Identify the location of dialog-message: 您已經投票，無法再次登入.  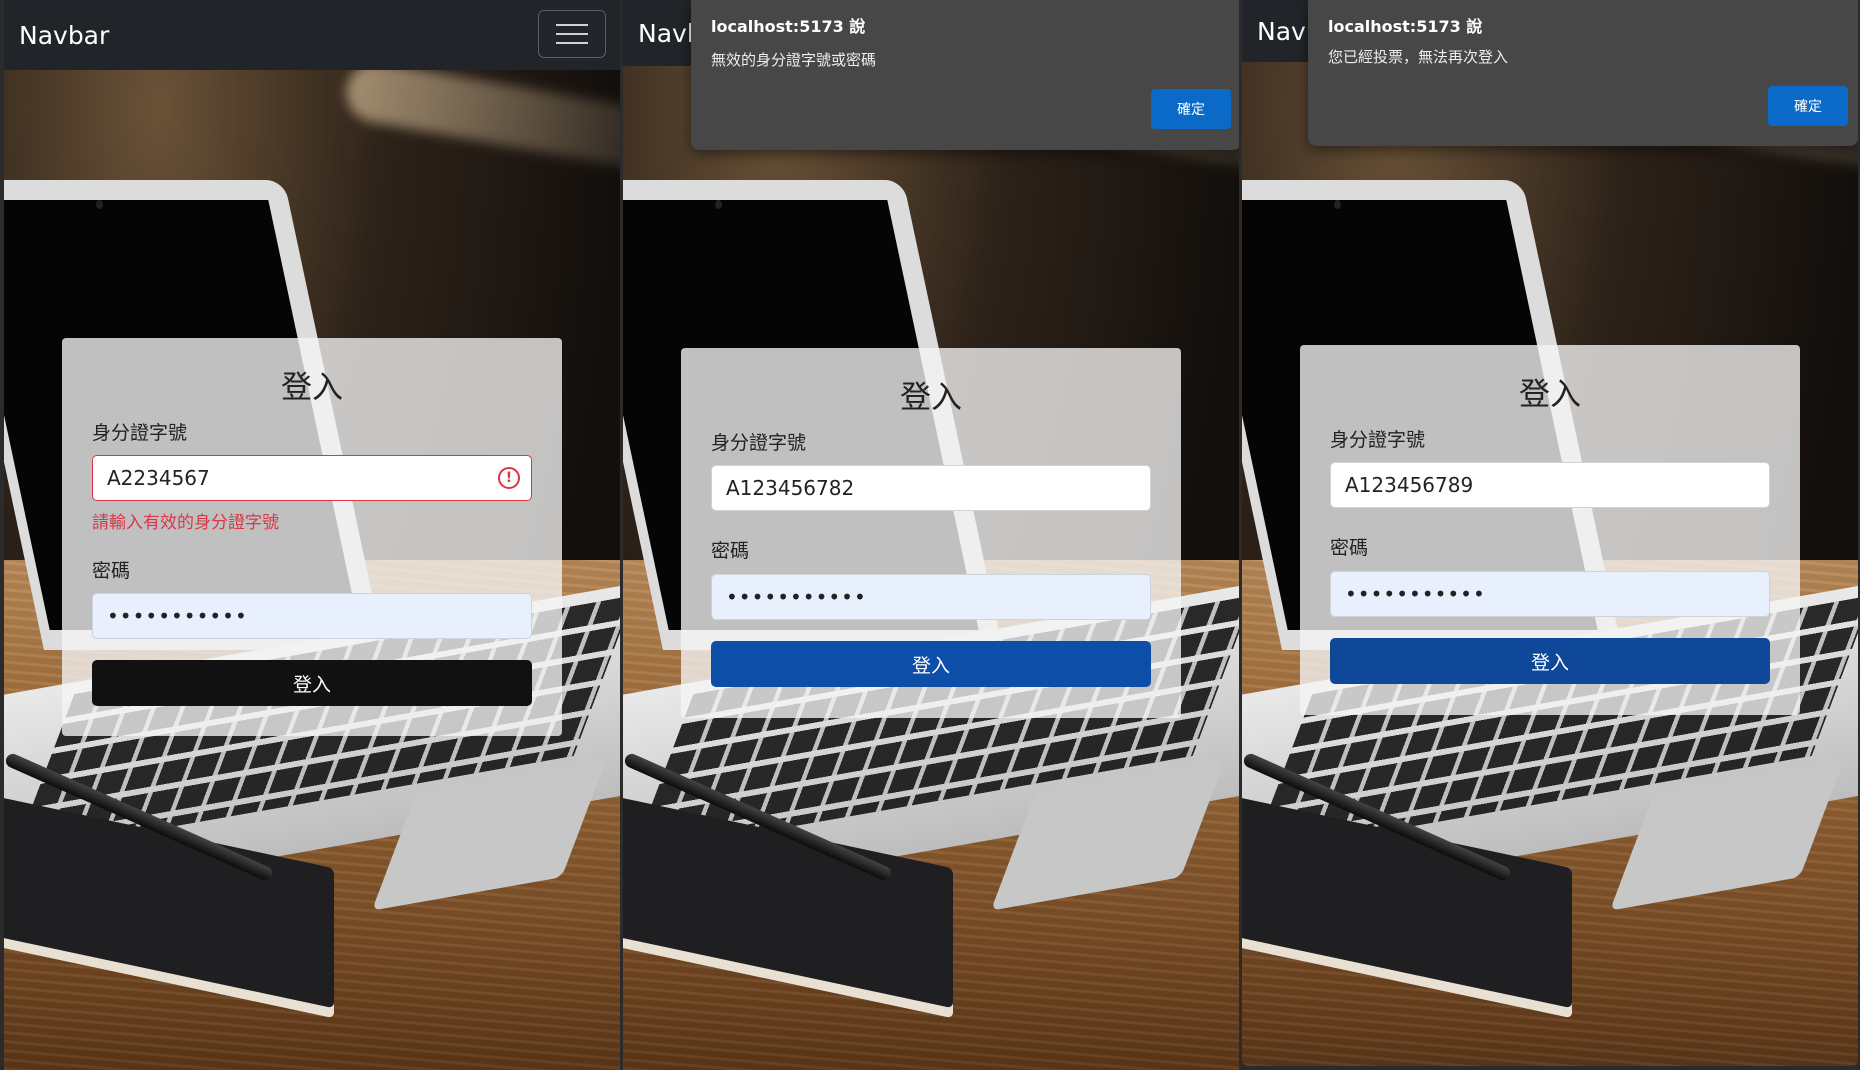
(1418, 57).